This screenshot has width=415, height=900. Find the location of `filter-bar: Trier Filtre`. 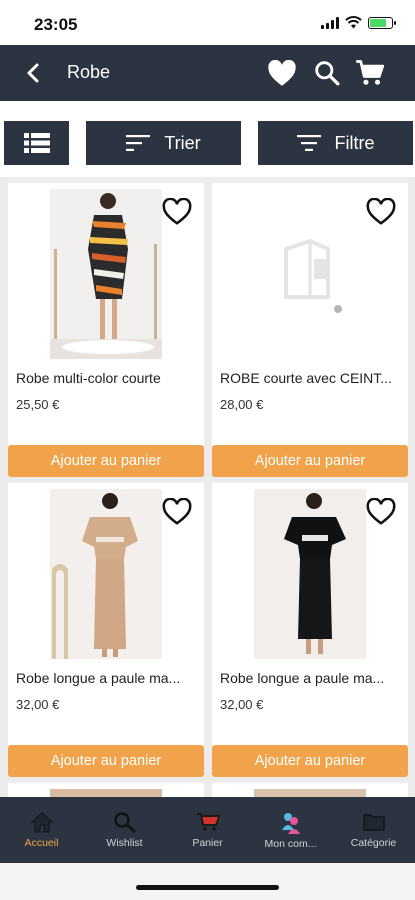

filter-bar: Trier Filtre is located at coordinates (207, 139).